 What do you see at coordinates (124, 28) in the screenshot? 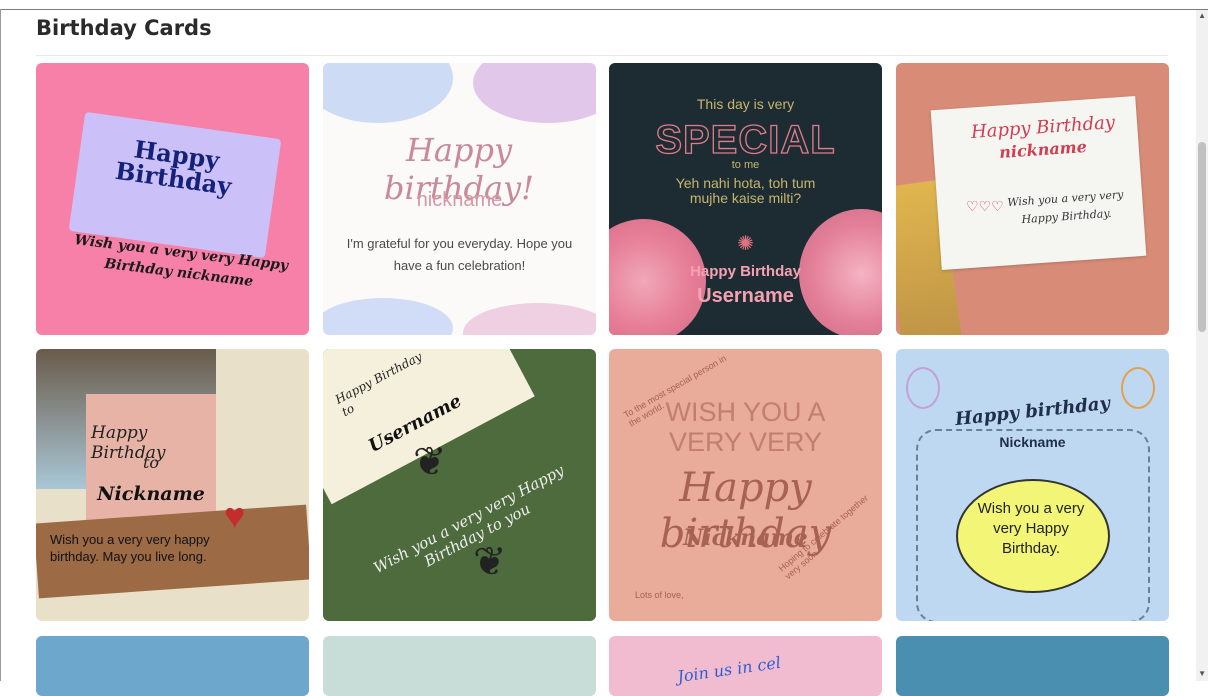
I see `section-title: Birthday Cards` at bounding box center [124, 28].